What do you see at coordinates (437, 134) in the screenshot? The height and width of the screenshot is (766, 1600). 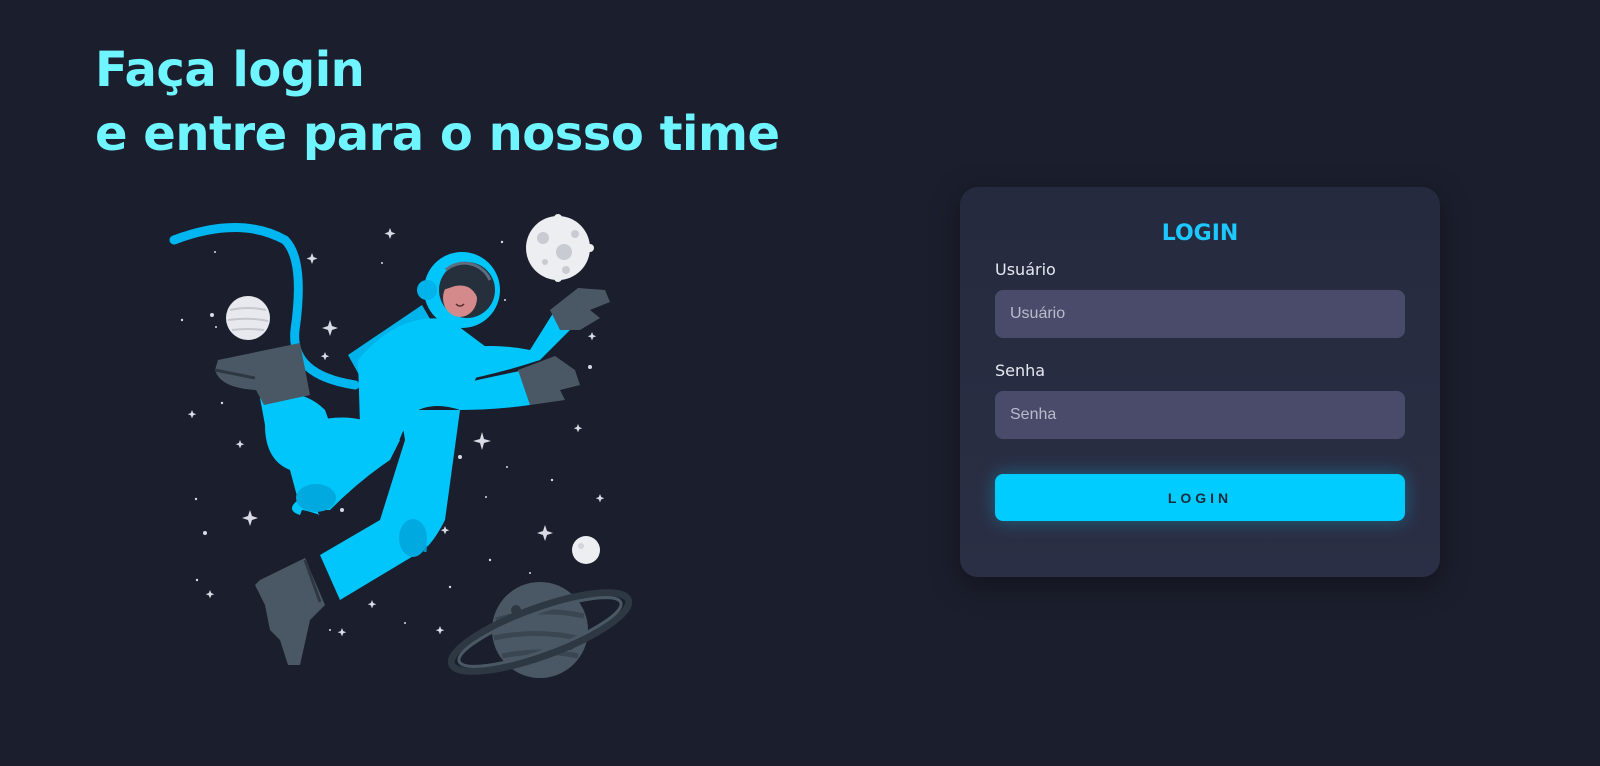 I see `headline-line-2: e entre para o nosso time` at bounding box center [437, 134].